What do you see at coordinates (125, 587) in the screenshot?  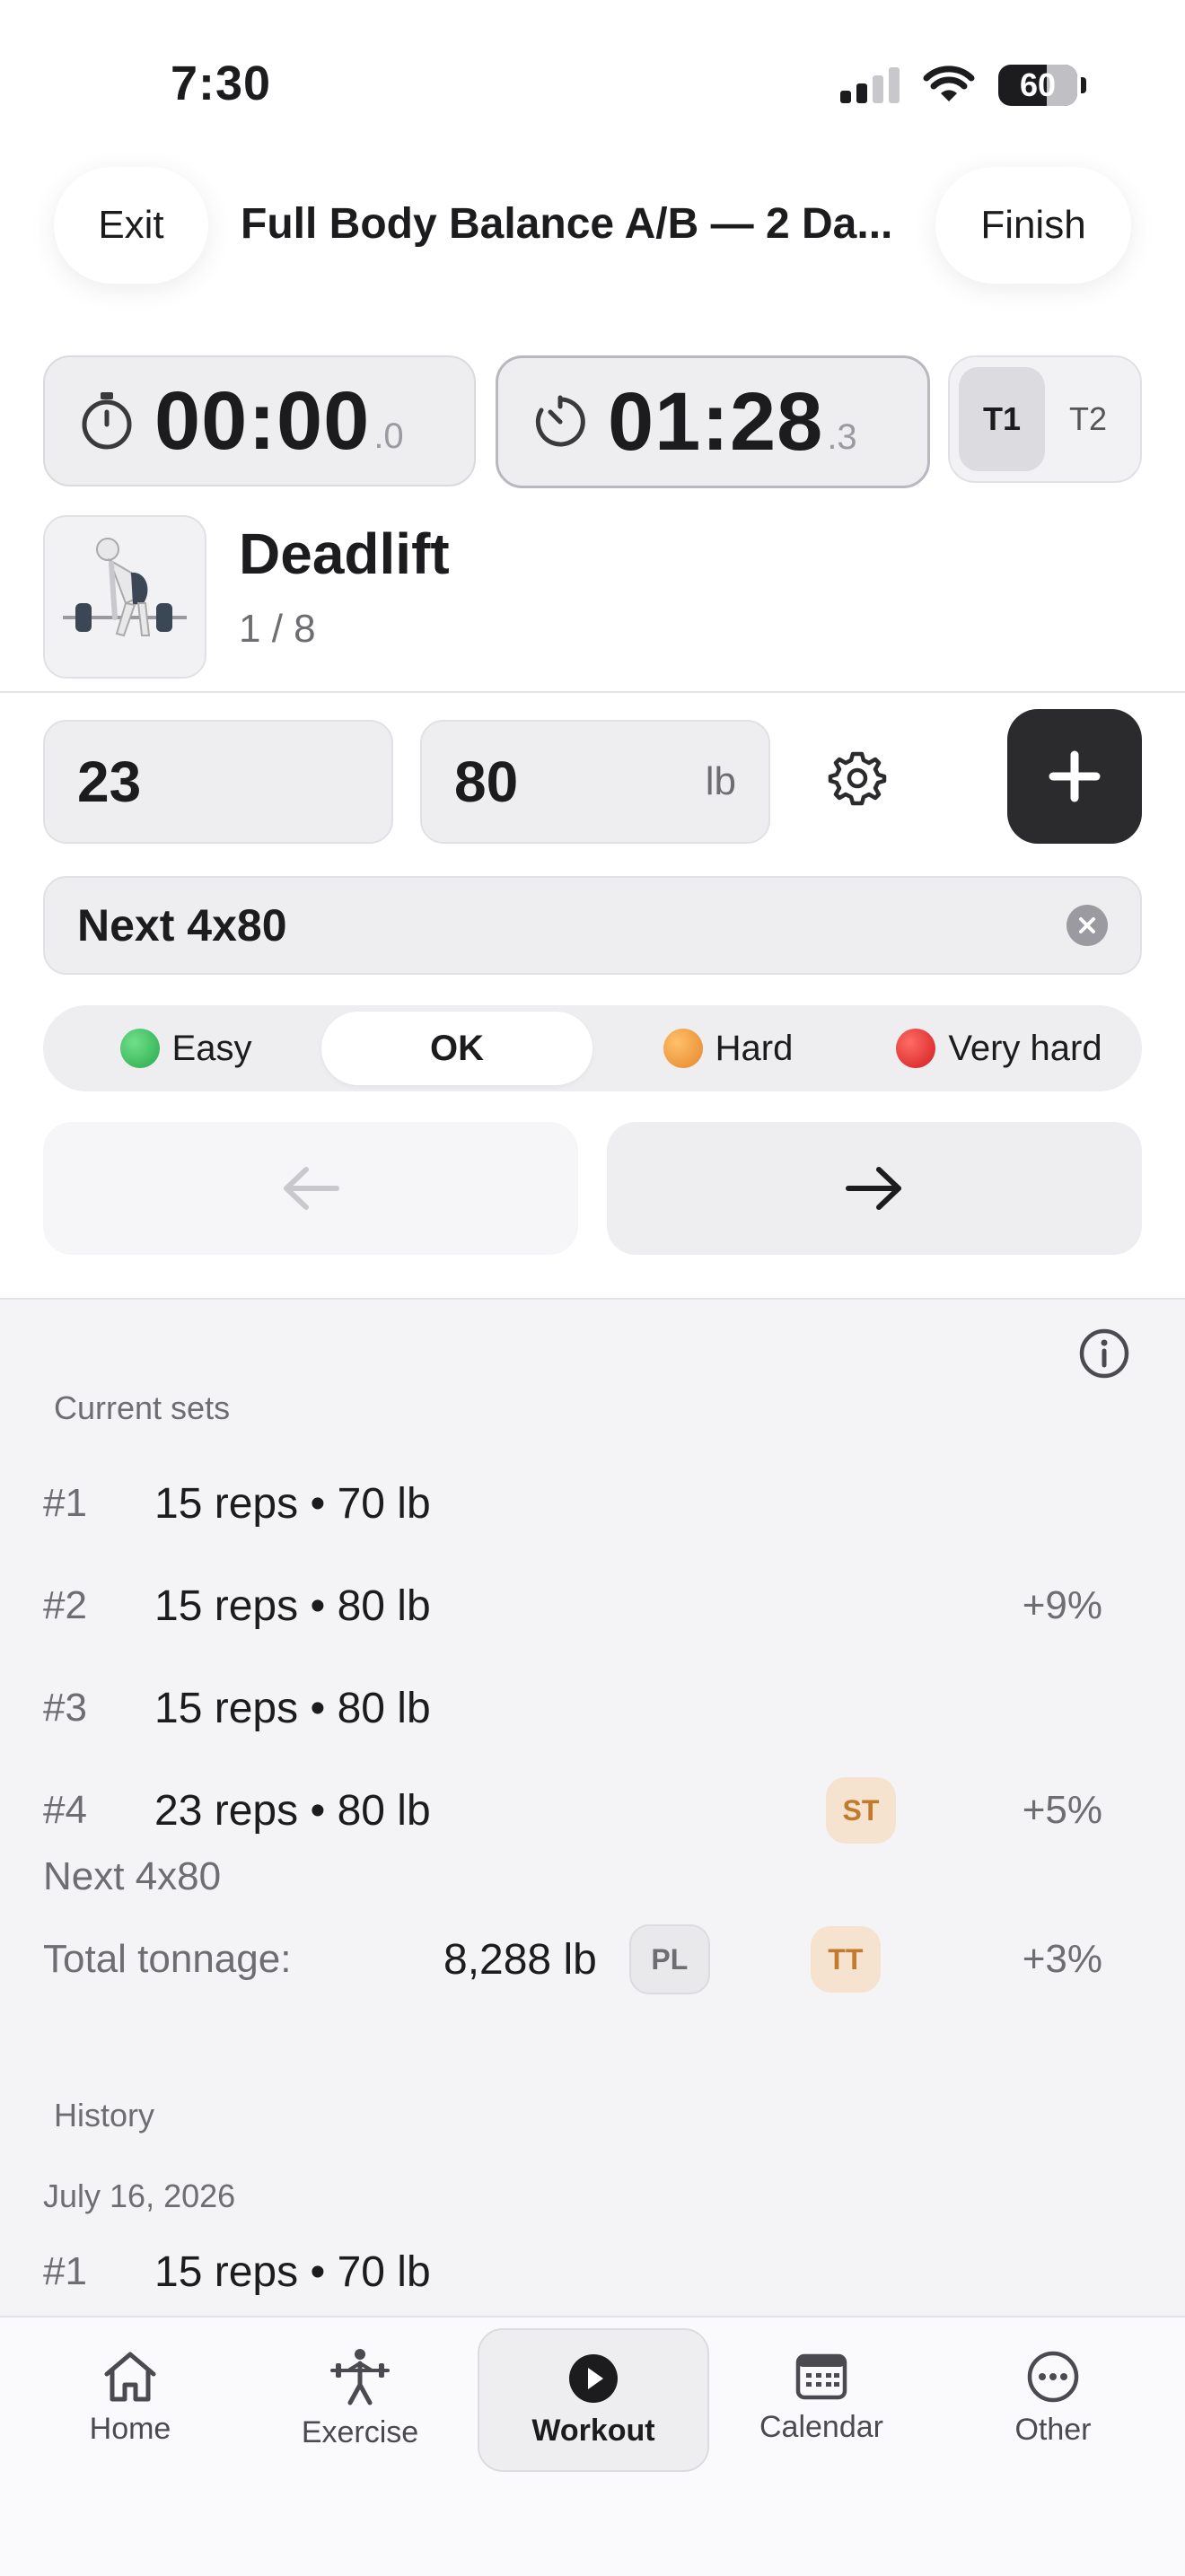 I see `deadlift-figure-icon` at bounding box center [125, 587].